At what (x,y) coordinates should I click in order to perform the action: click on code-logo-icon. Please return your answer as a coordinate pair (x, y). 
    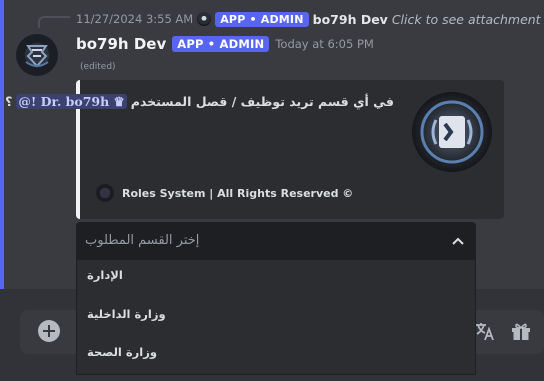
    Looking at the image, I should click on (452, 132).